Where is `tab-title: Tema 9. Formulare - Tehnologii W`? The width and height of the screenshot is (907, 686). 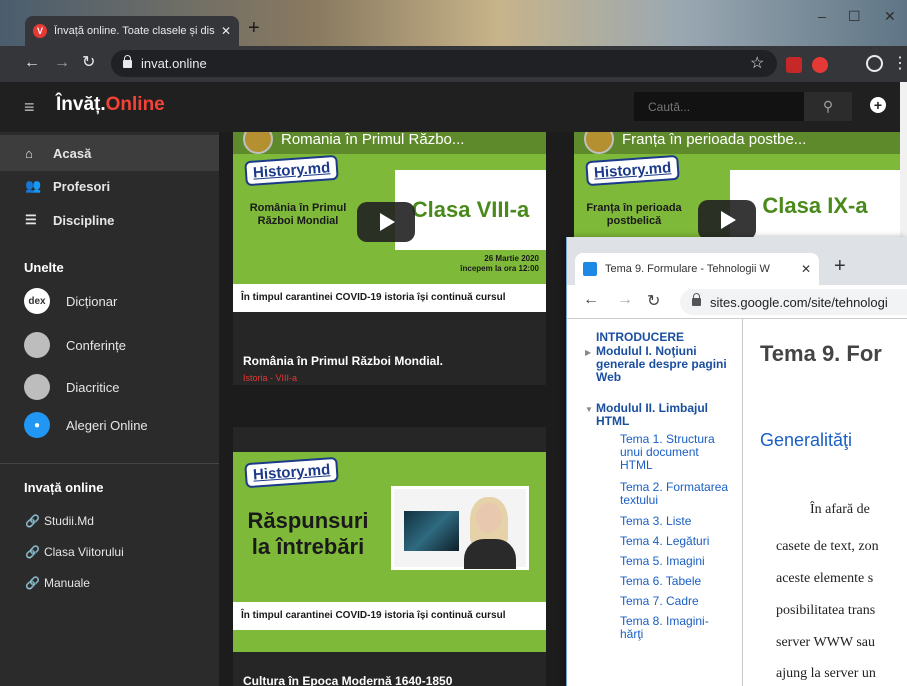
tab-title: Tema 9. Formulare - Tehnologii W is located at coordinates (687, 269).